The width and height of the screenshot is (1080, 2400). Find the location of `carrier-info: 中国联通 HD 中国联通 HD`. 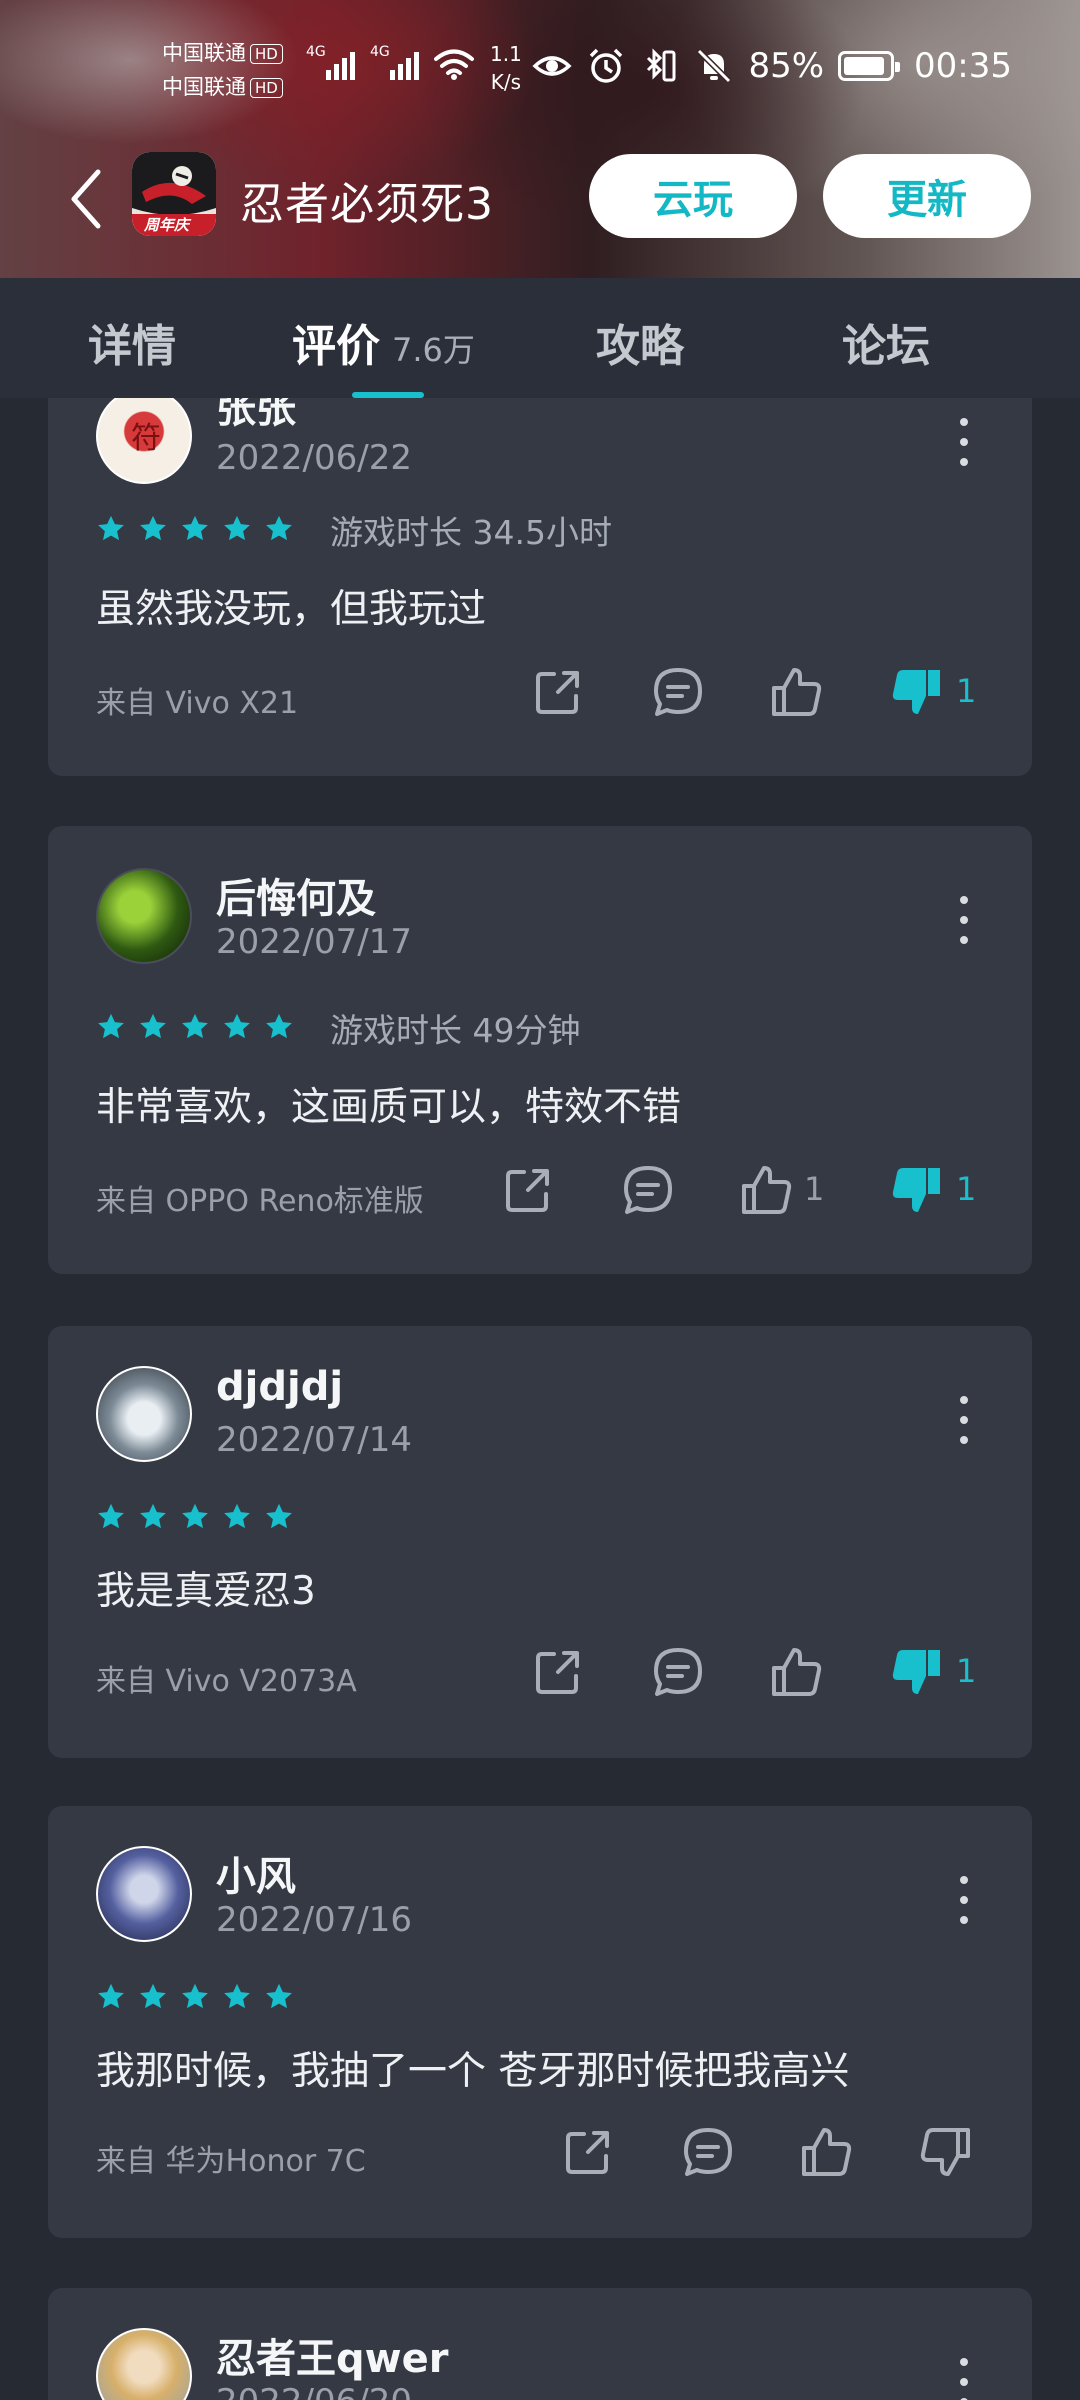

carrier-info: 中国联通 HD 中国联通 HD is located at coordinates (222, 70).